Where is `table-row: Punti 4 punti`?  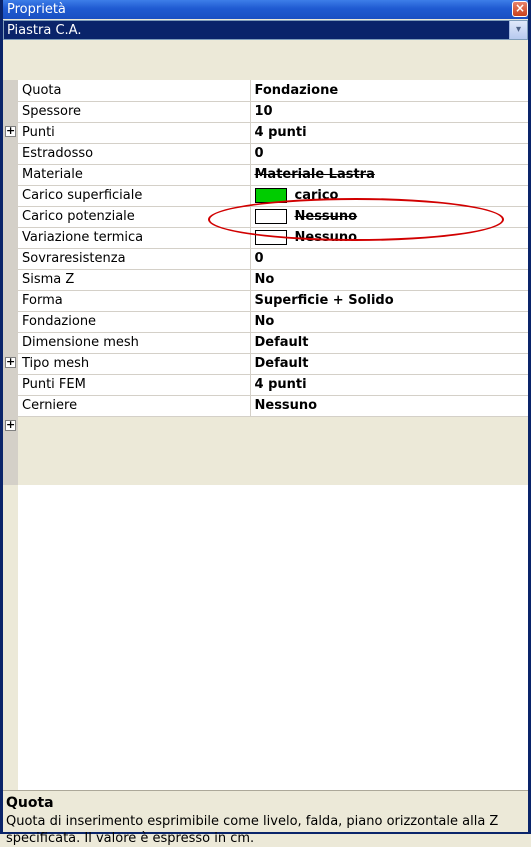 table-row: Punti 4 punti is located at coordinates (273, 133).